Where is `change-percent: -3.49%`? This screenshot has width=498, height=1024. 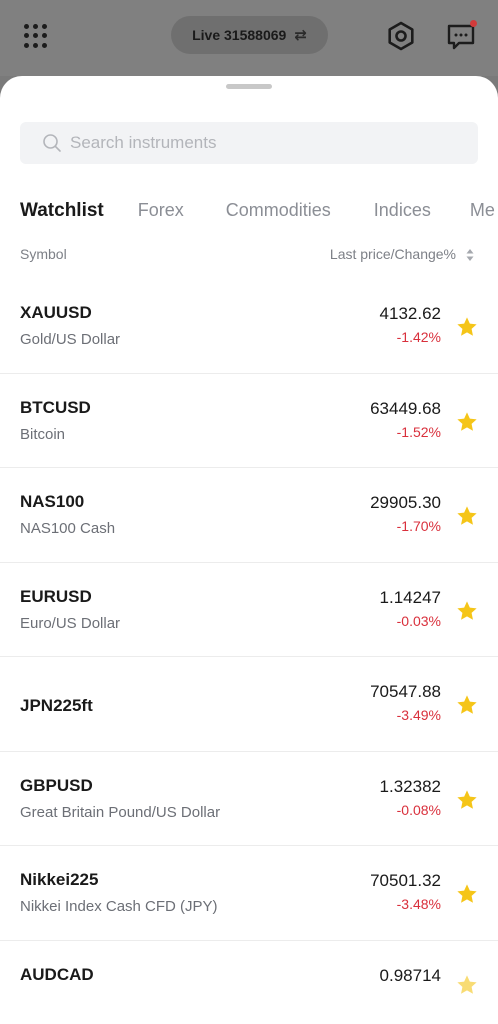
change-percent: -3.49% is located at coordinates (418, 715).